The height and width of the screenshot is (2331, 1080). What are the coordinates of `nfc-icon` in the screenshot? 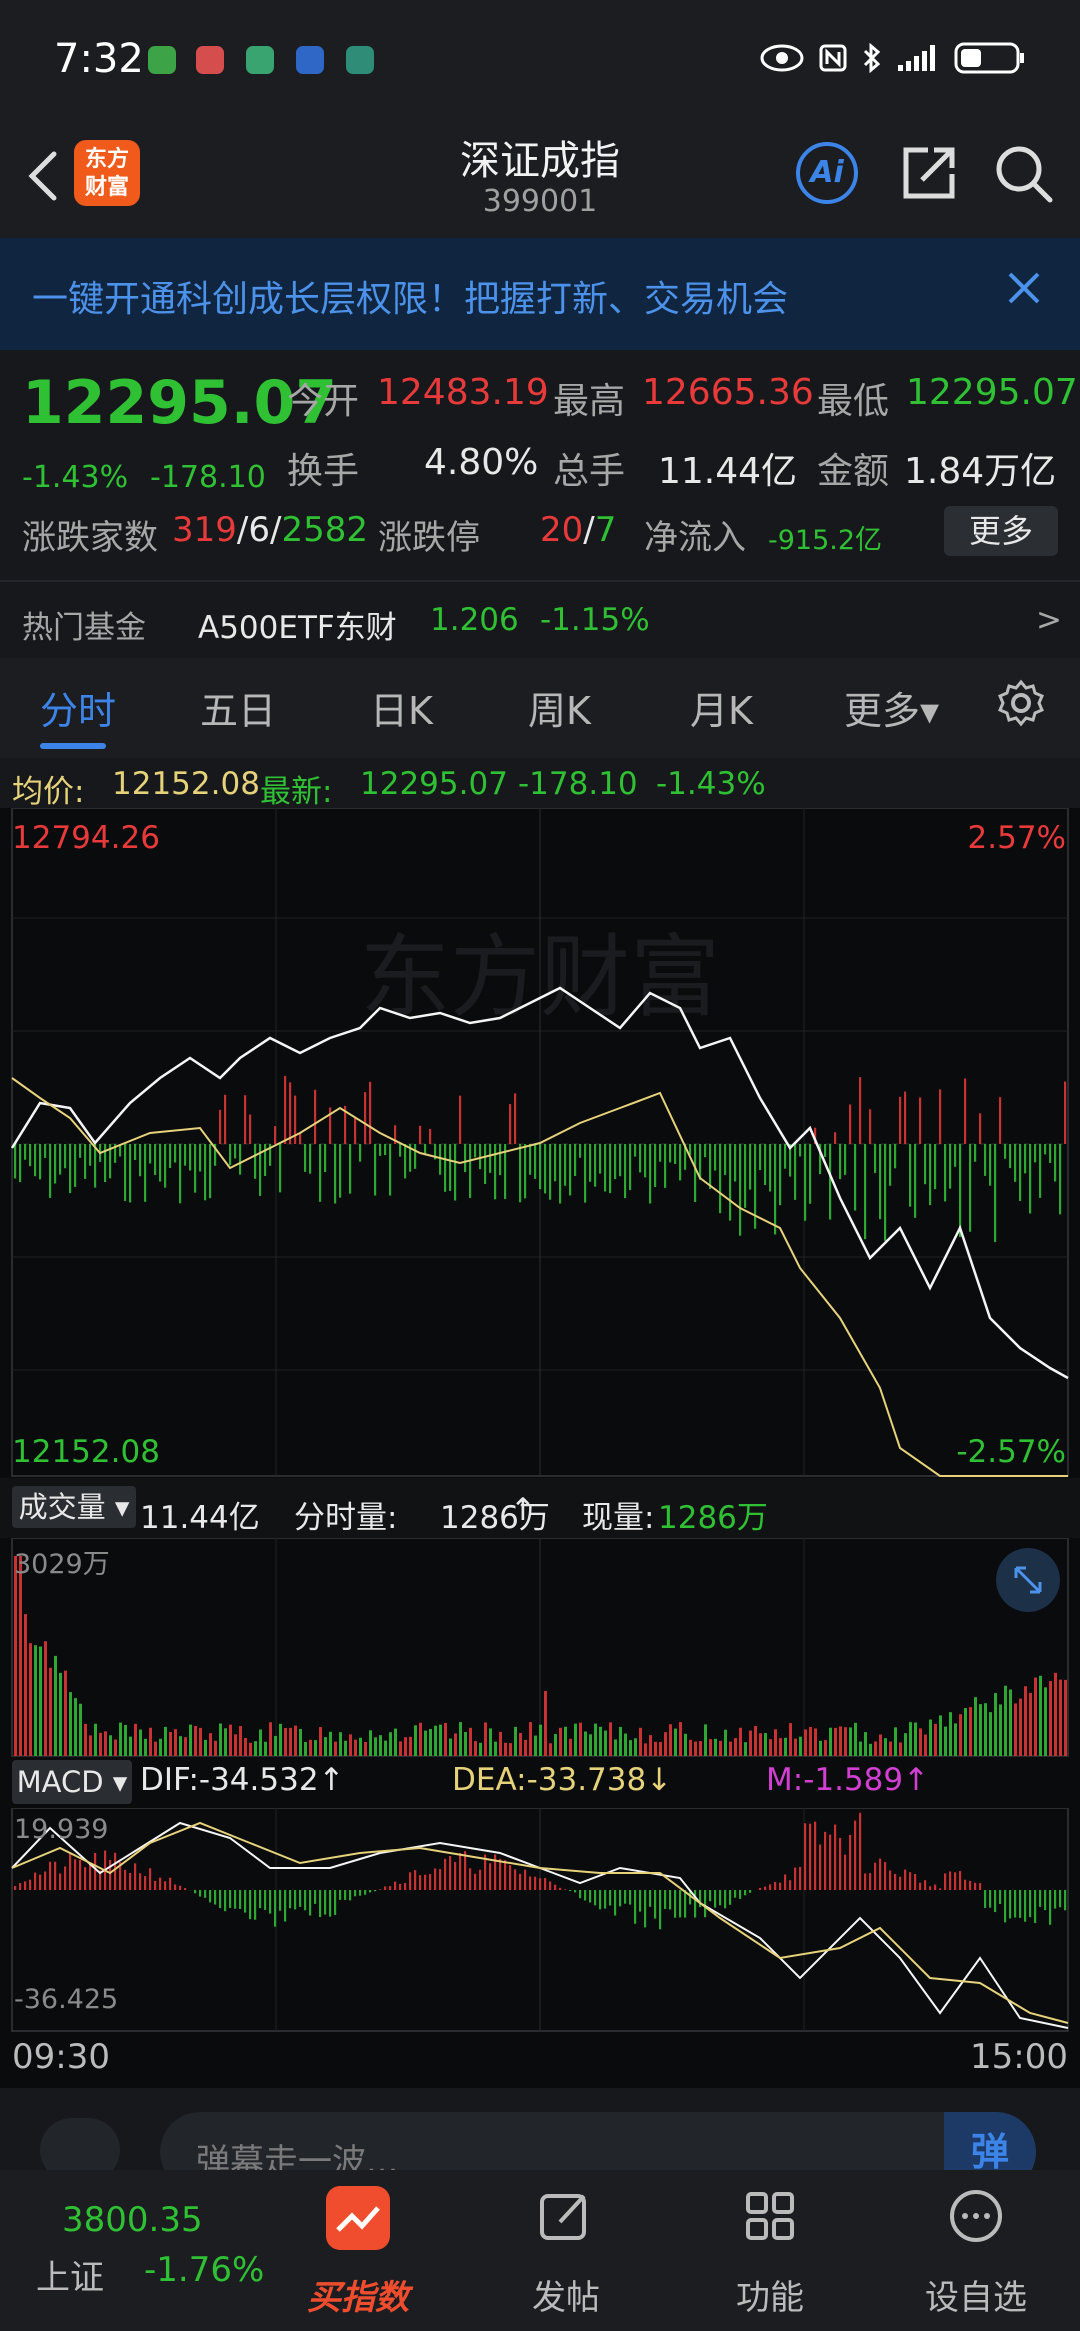 It's located at (833, 58).